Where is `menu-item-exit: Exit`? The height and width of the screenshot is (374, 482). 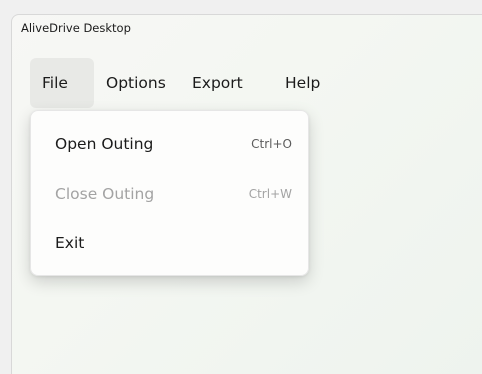
menu-item-exit: Exit is located at coordinates (169, 243).